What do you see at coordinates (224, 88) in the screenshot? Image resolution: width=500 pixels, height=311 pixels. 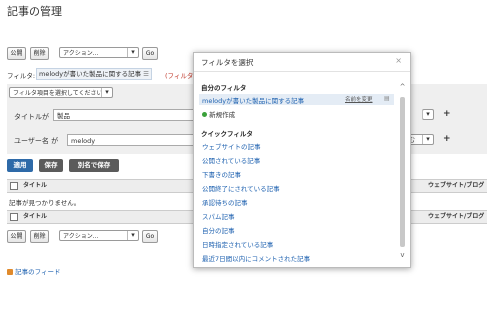 I see `my-filters-heading: 自分のフィルタ` at bounding box center [224, 88].